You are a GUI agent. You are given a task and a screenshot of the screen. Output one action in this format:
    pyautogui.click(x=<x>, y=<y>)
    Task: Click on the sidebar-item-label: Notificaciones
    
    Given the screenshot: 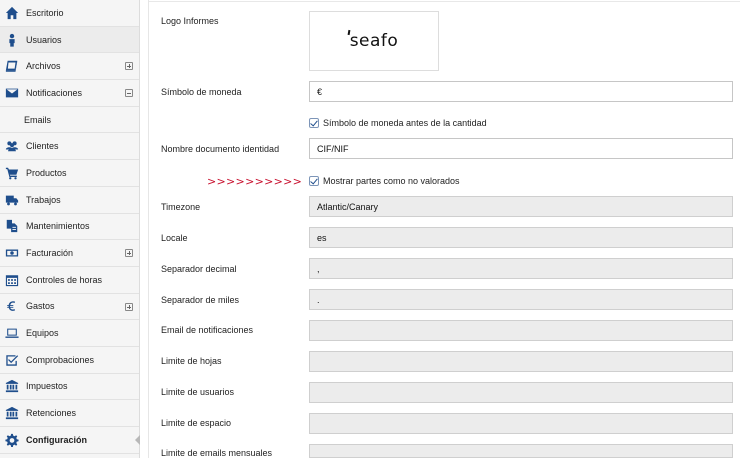 What is the action you would take?
    pyautogui.click(x=54, y=92)
    